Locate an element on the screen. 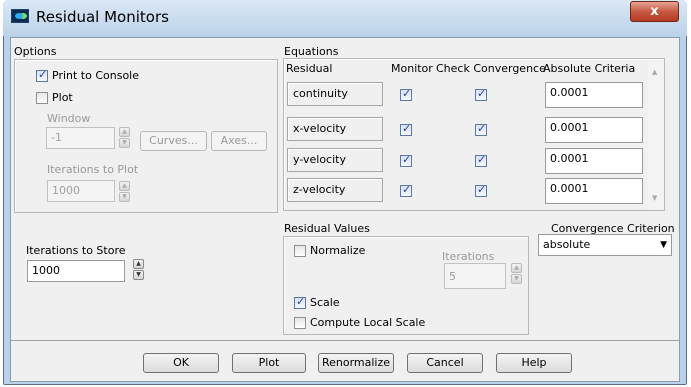  fluent-app-icon is located at coordinates (20, 16).